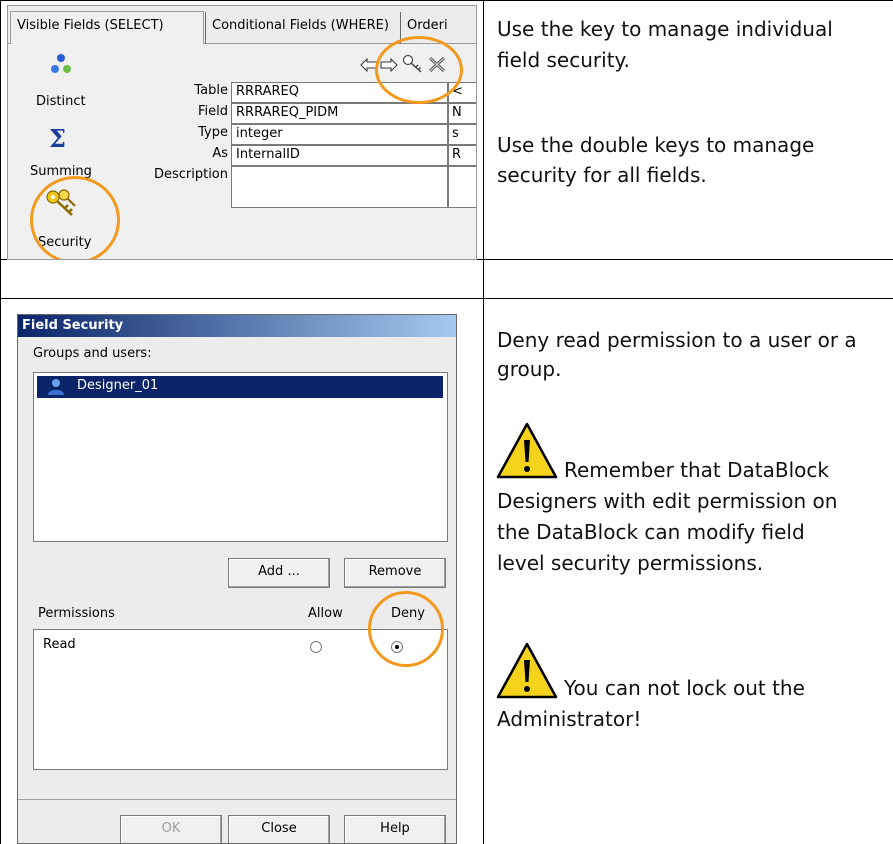 This screenshot has height=844, width=893. What do you see at coordinates (301, 28) in the screenshot?
I see `tab-conditional-fields: Conditional Fields (WHERE)` at bounding box center [301, 28].